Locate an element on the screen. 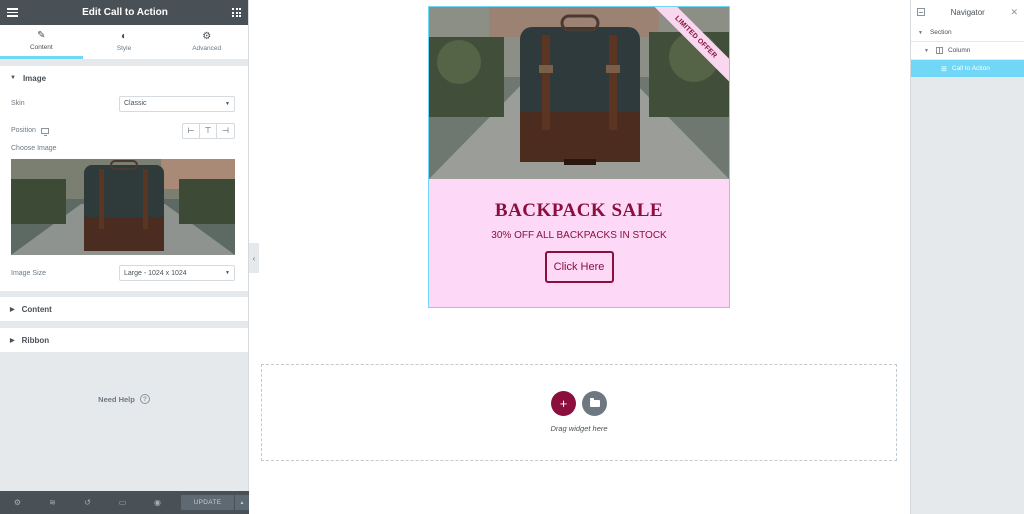 This screenshot has height=514, width=1024. align-left-button: ⊢ is located at coordinates (191, 130).